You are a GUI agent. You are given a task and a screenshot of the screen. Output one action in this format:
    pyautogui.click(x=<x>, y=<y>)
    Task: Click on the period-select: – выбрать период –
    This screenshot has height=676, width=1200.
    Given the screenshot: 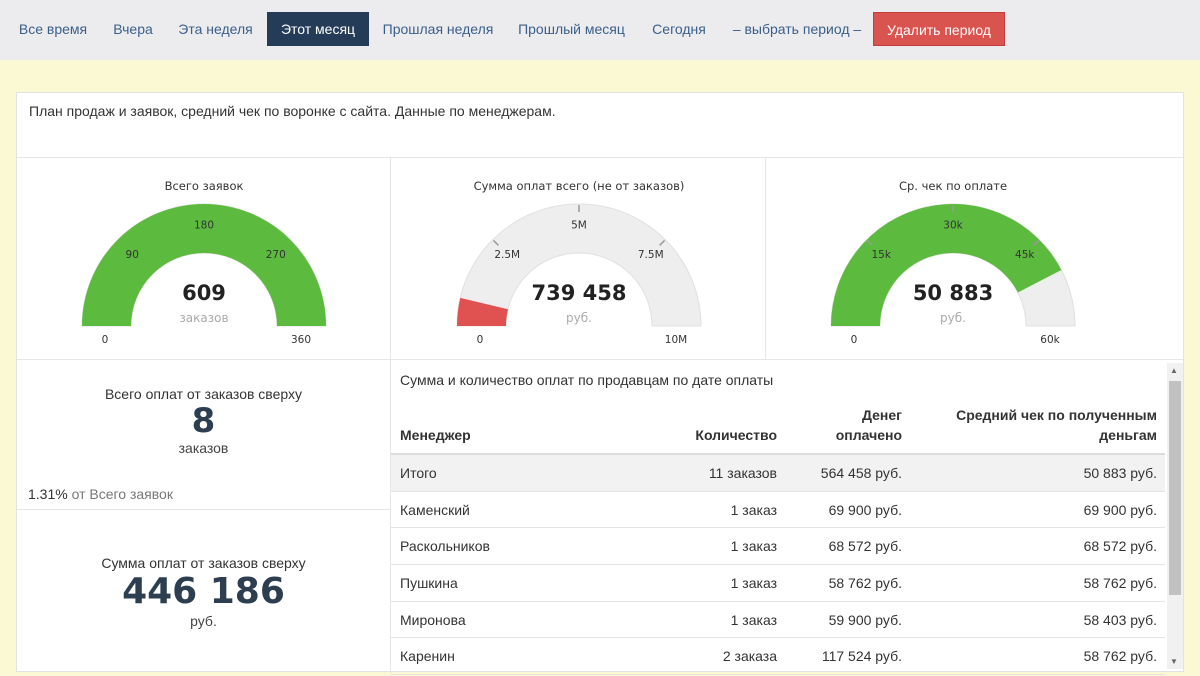 What is the action you would take?
    pyautogui.click(x=797, y=29)
    